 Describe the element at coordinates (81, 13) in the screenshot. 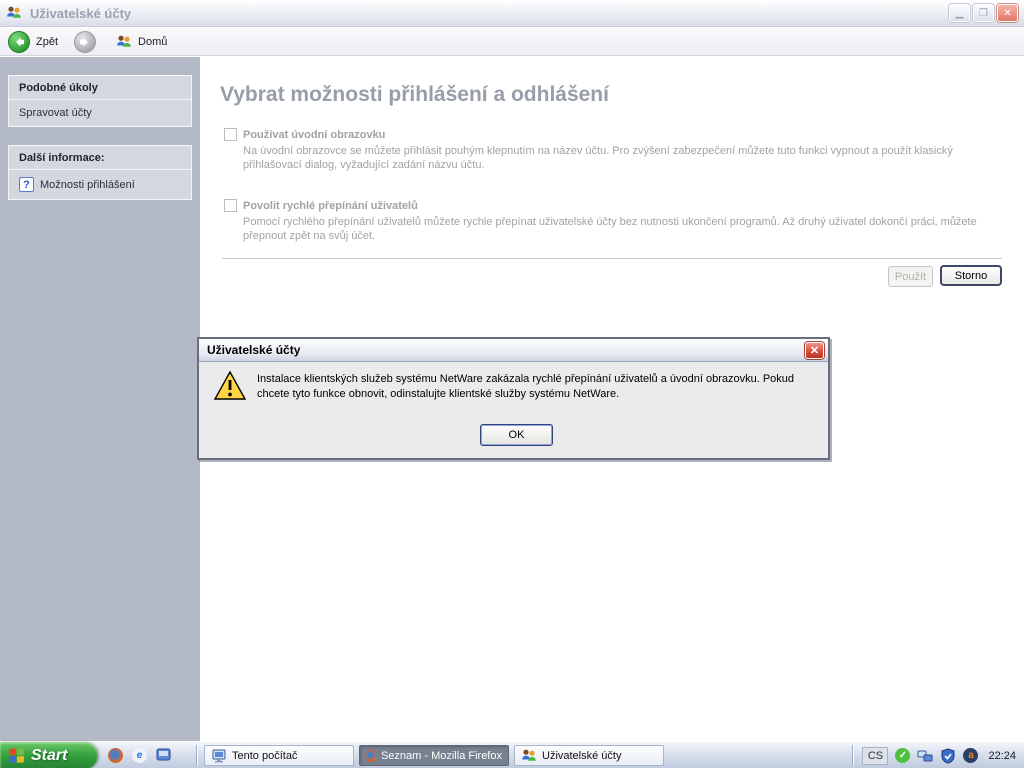

I see `window-title: Uživatelské účty` at that location.